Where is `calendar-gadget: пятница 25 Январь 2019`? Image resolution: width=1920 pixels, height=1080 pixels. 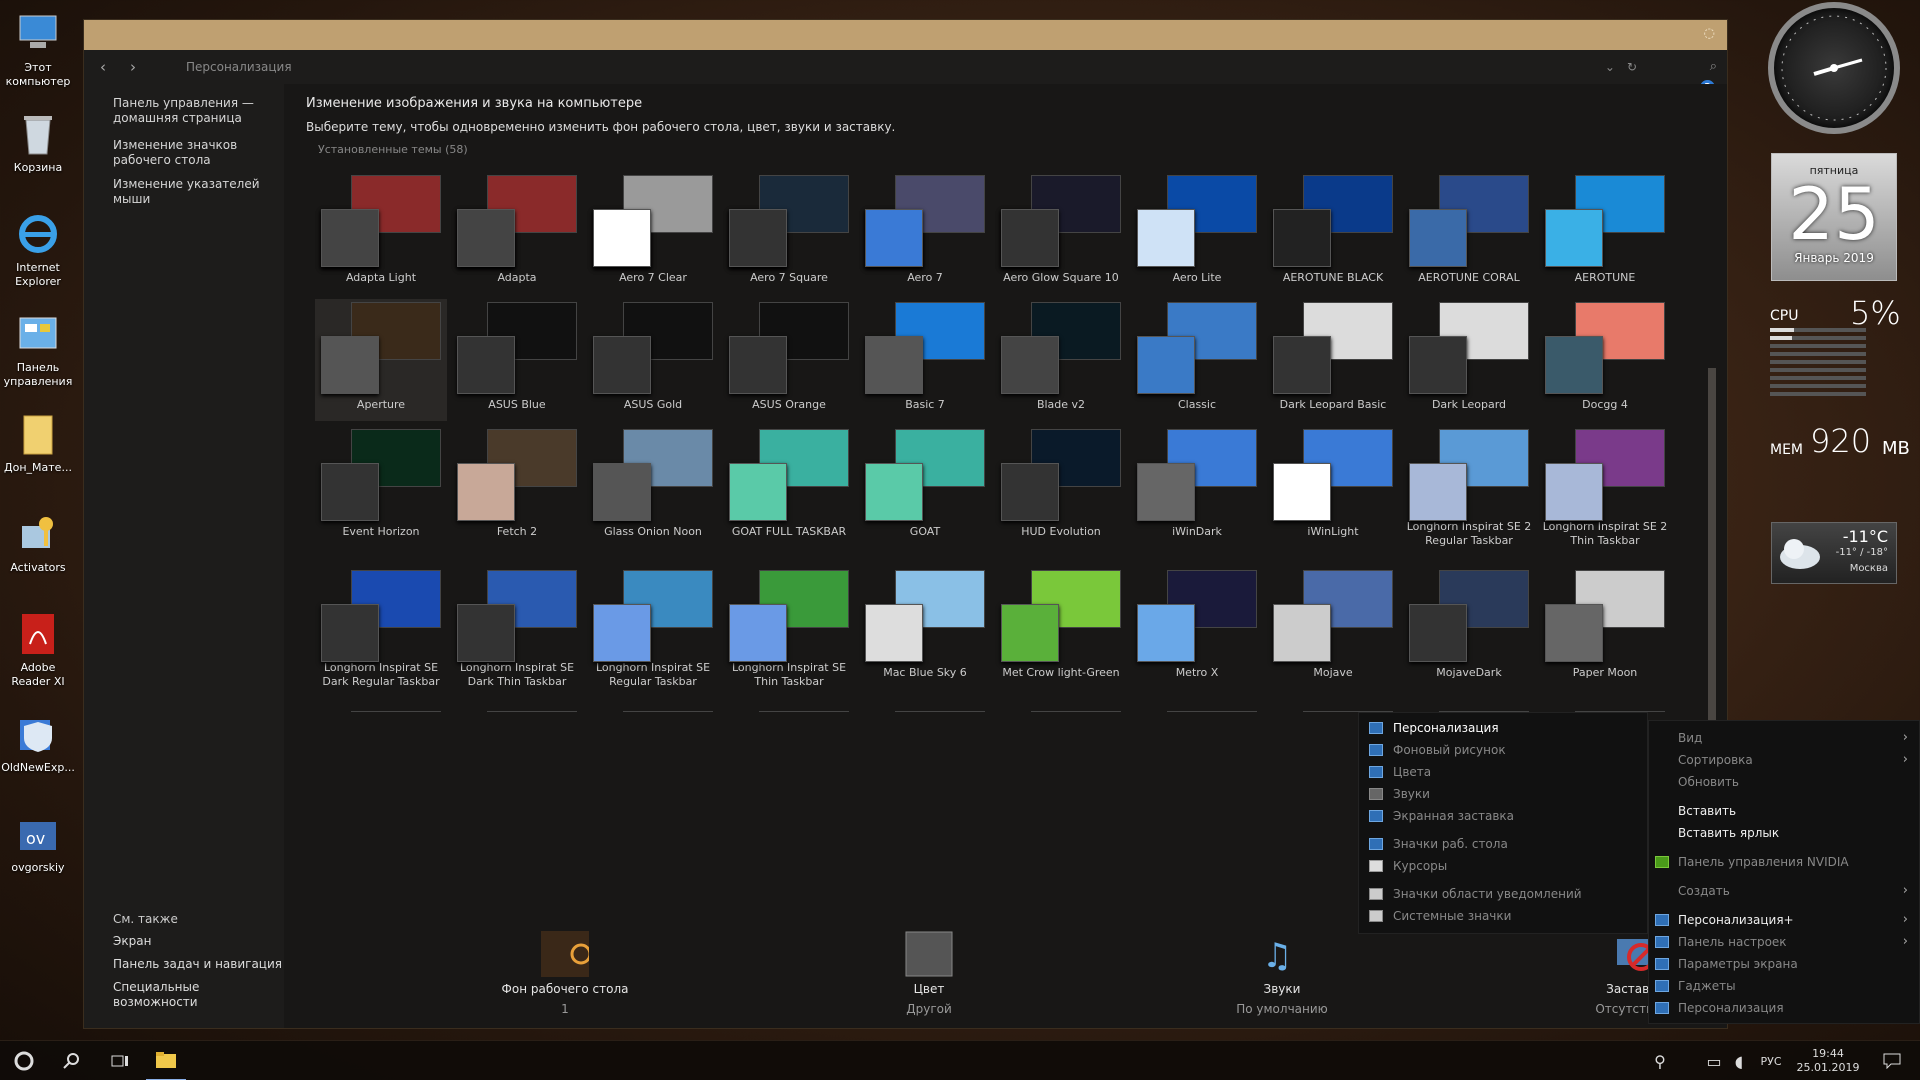 calendar-gadget: пятница 25 Январь 2019 is located at coordinates (1834, 217).